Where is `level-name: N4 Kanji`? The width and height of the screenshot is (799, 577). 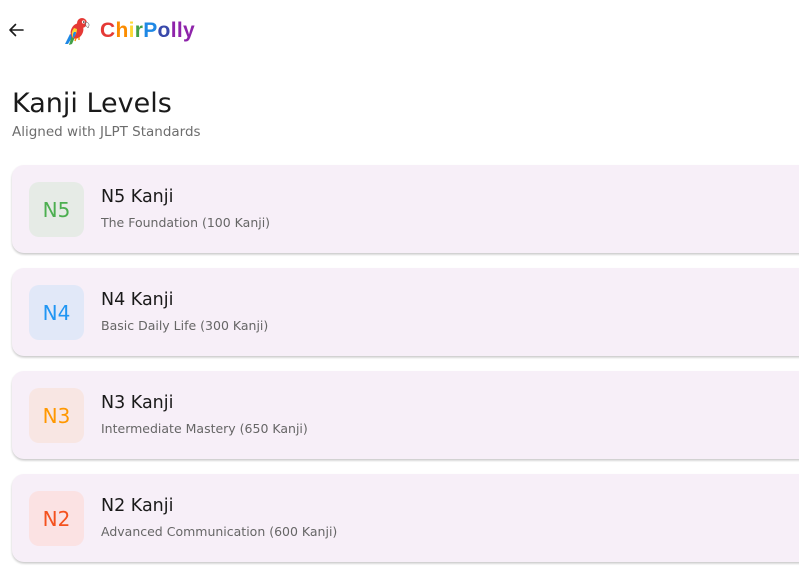
level-name: N4 Kanji is located at coordinates (137, 300).